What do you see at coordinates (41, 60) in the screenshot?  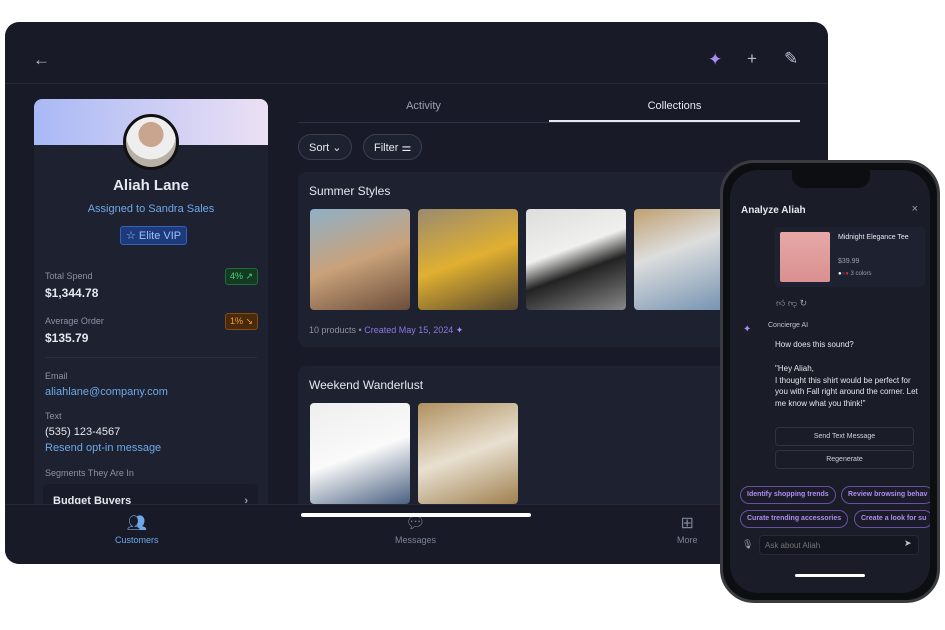 I see `back-arrow-icon: ←` at bounding box center [41, 60].